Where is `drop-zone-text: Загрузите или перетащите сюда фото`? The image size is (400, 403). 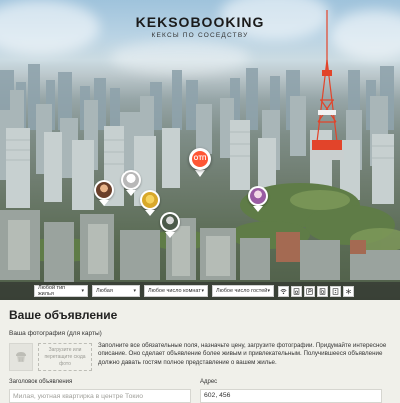
drop-zone-text: Загрузите или перетащите сюда фото is located at coordinates (65, 357).